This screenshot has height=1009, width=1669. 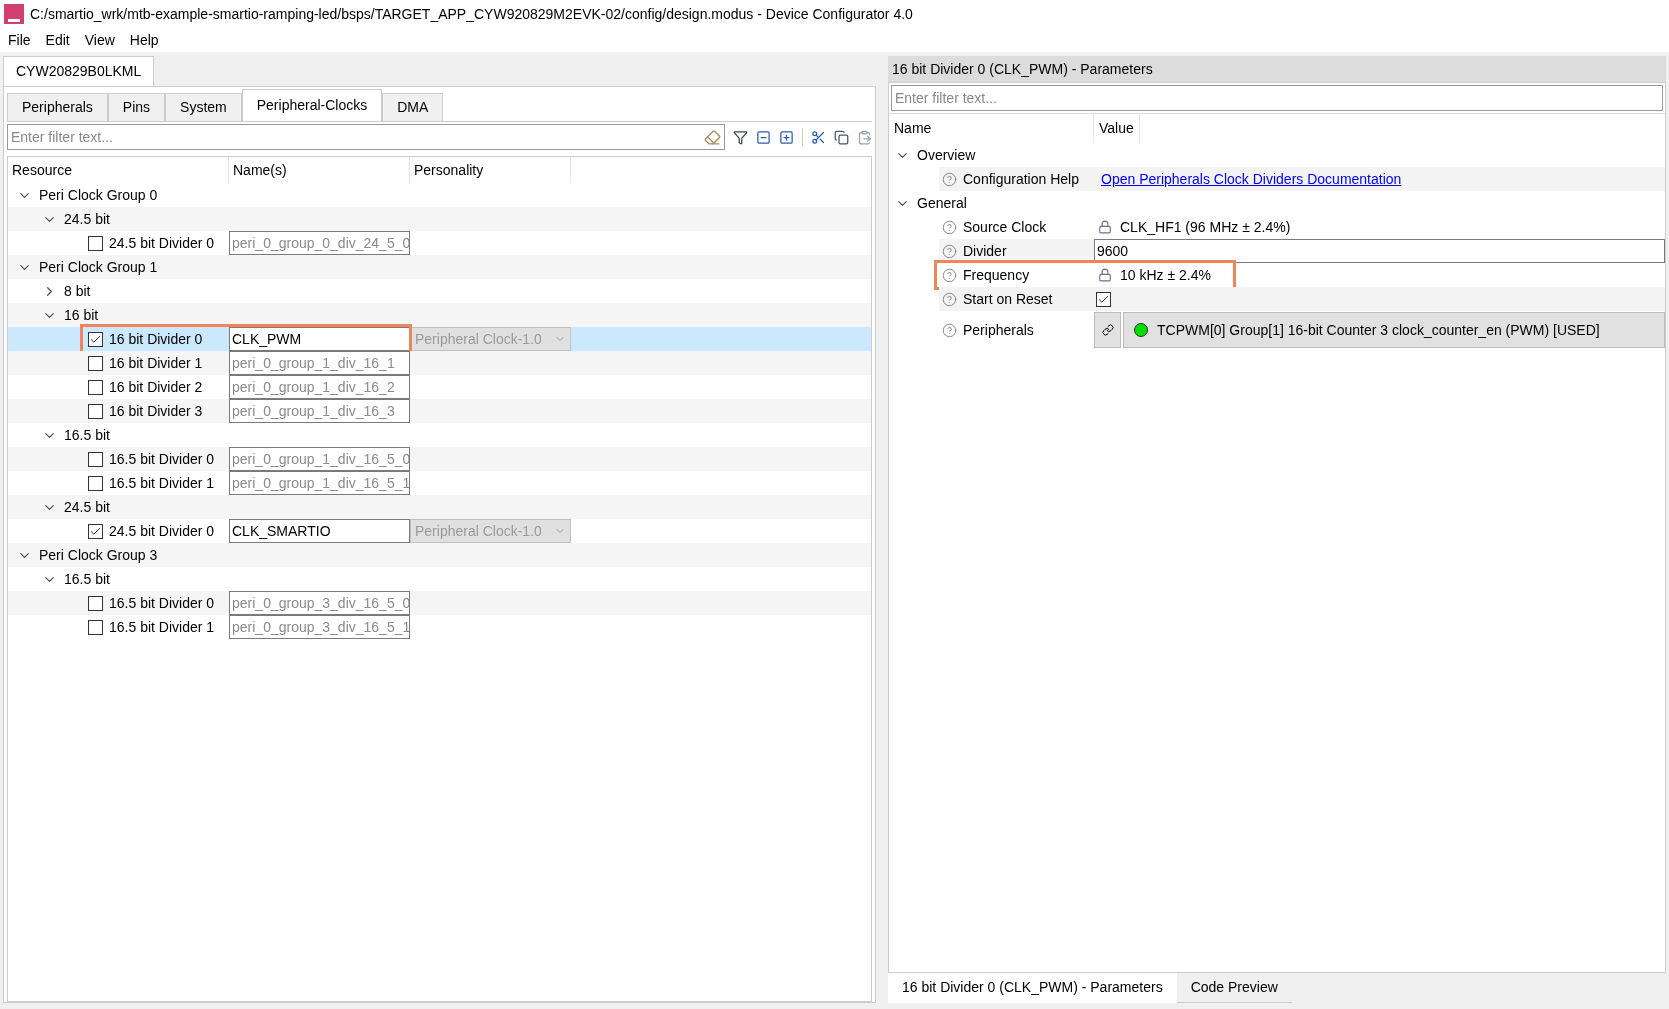 What do you see at coordinates (1205, 227) in the screenshot?
I see `param-value: CLK_HF1 (96 MHz ± 2.4%)` at bounding box center [1205, 227].